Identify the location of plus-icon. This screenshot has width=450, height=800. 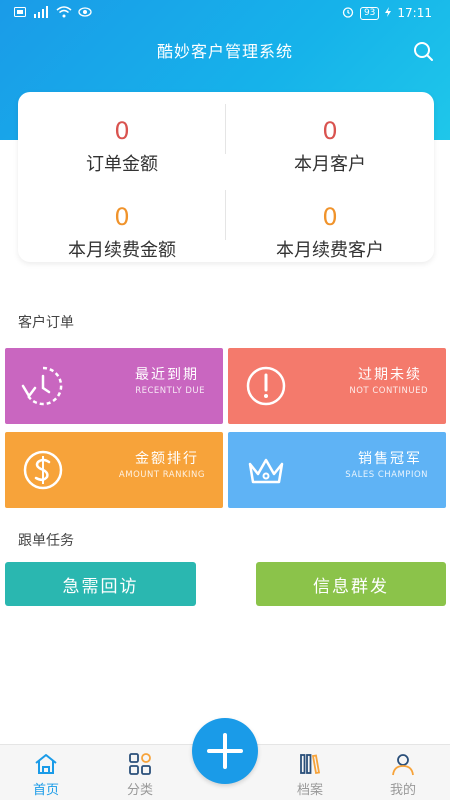
(225, 751).